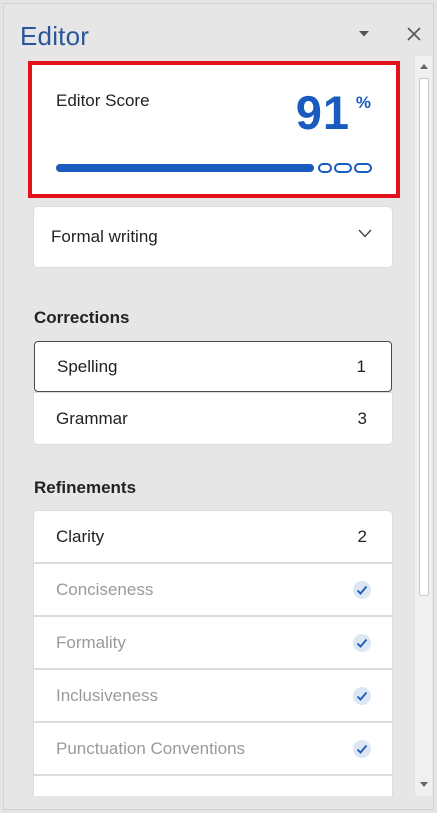  Describe the element at coordinates (185, 168) in the screenshot. I see `editor-score-fill` at that location.